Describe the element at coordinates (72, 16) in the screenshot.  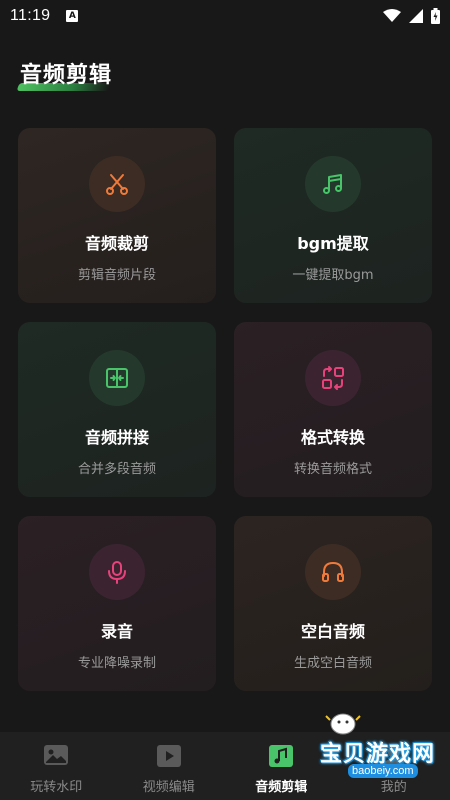
I see `notification-icon: A` at that location.